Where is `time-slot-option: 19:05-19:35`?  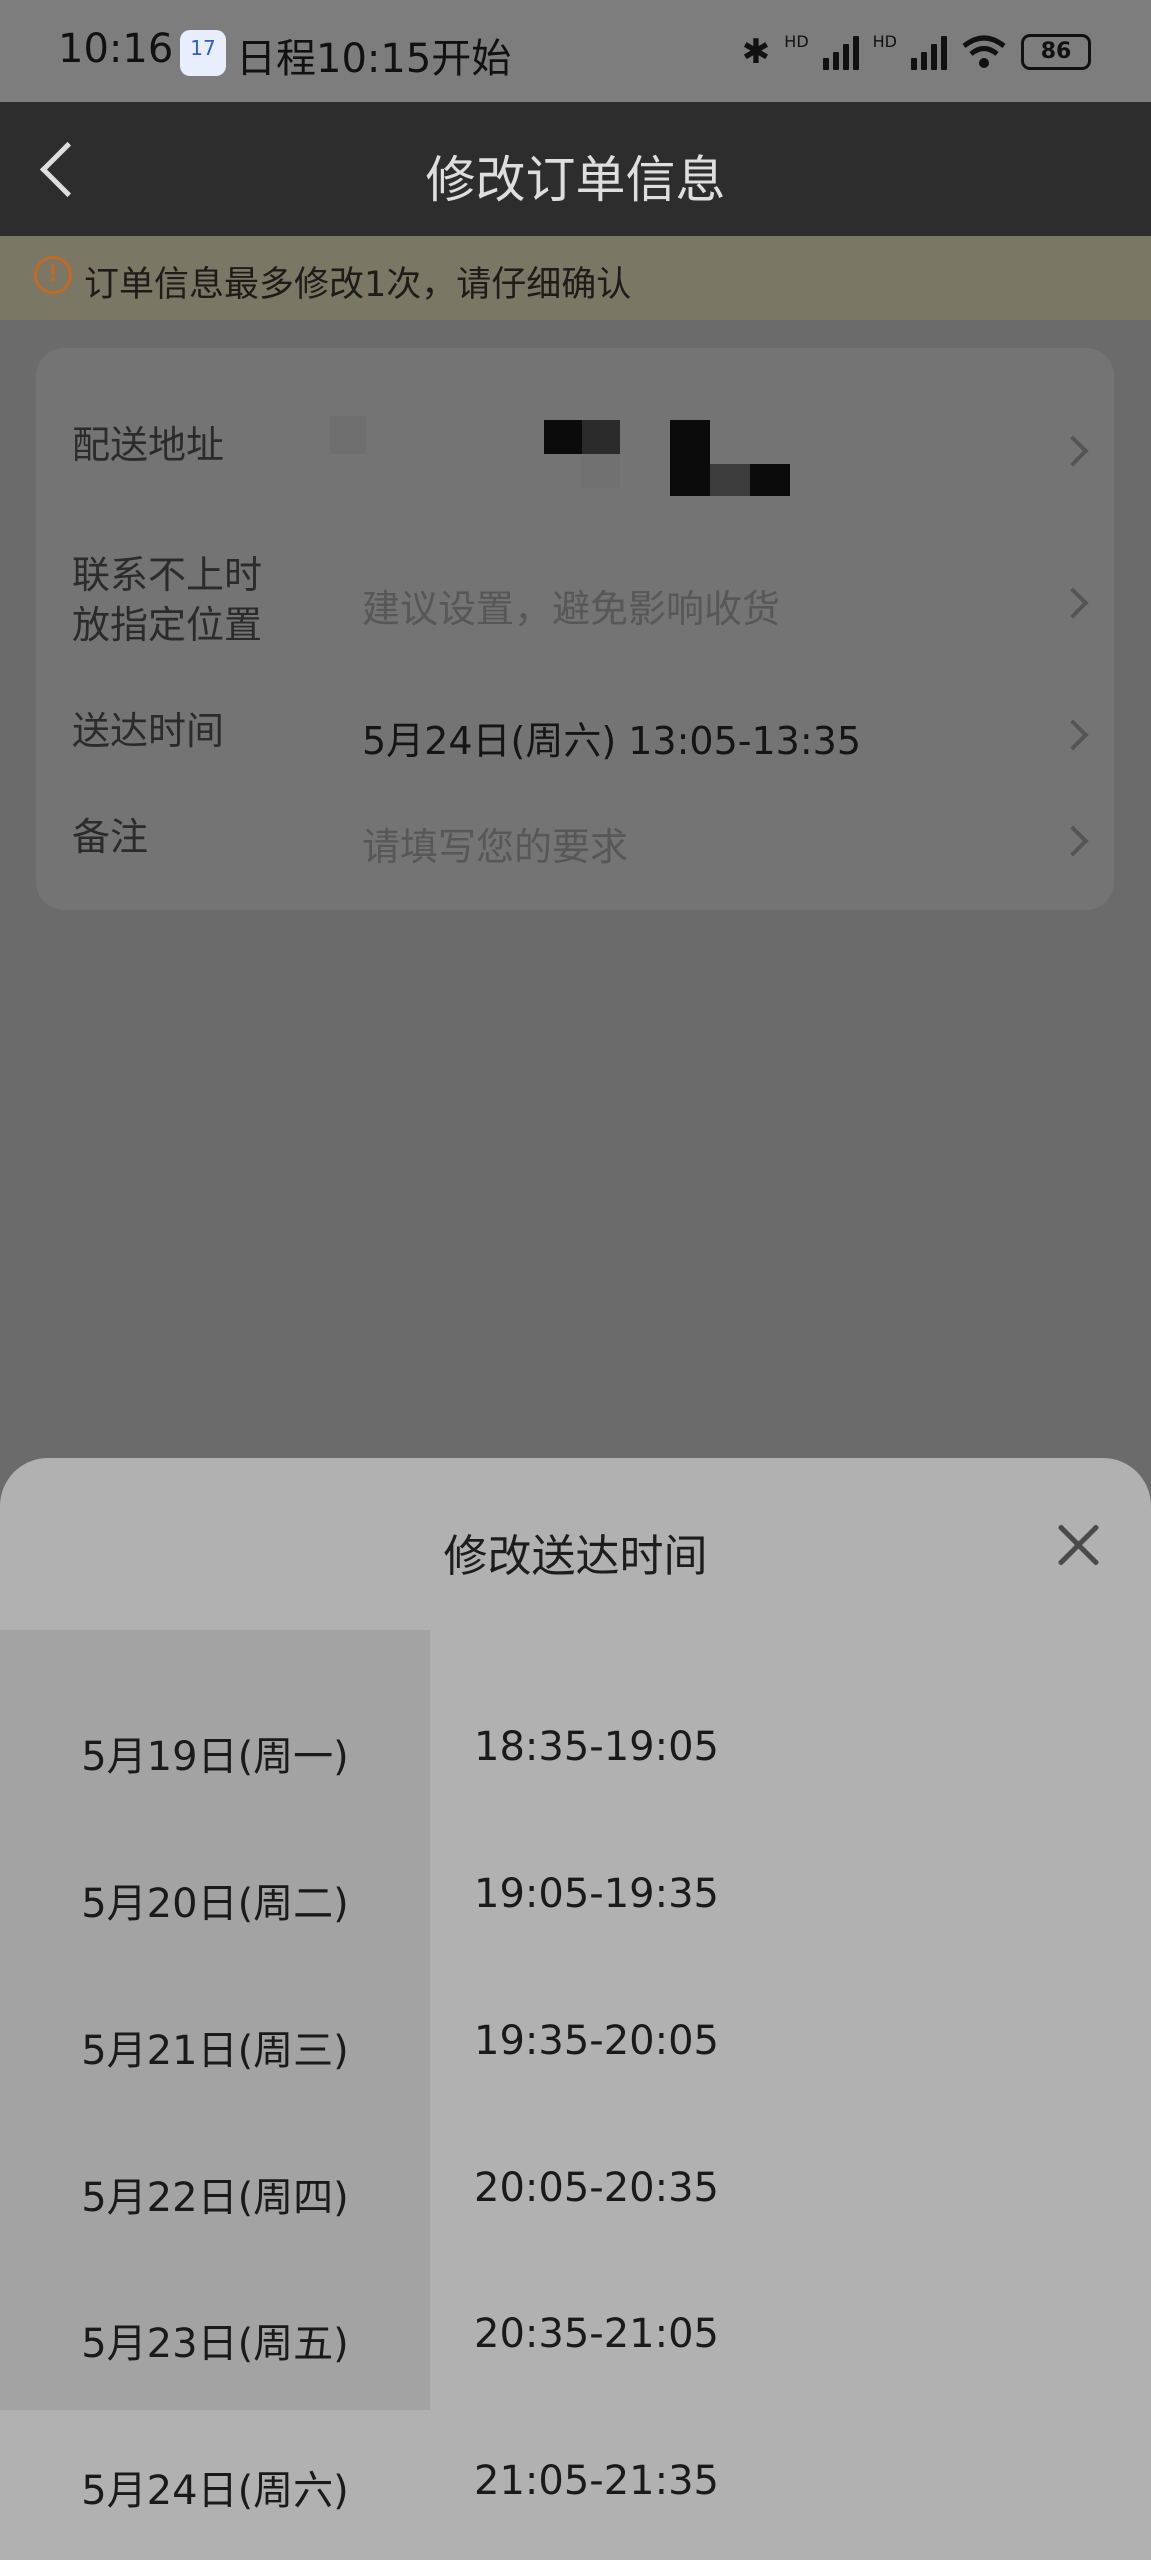 time-slot-option: 19:05-19:35 is located at coordinates (596, 1894).